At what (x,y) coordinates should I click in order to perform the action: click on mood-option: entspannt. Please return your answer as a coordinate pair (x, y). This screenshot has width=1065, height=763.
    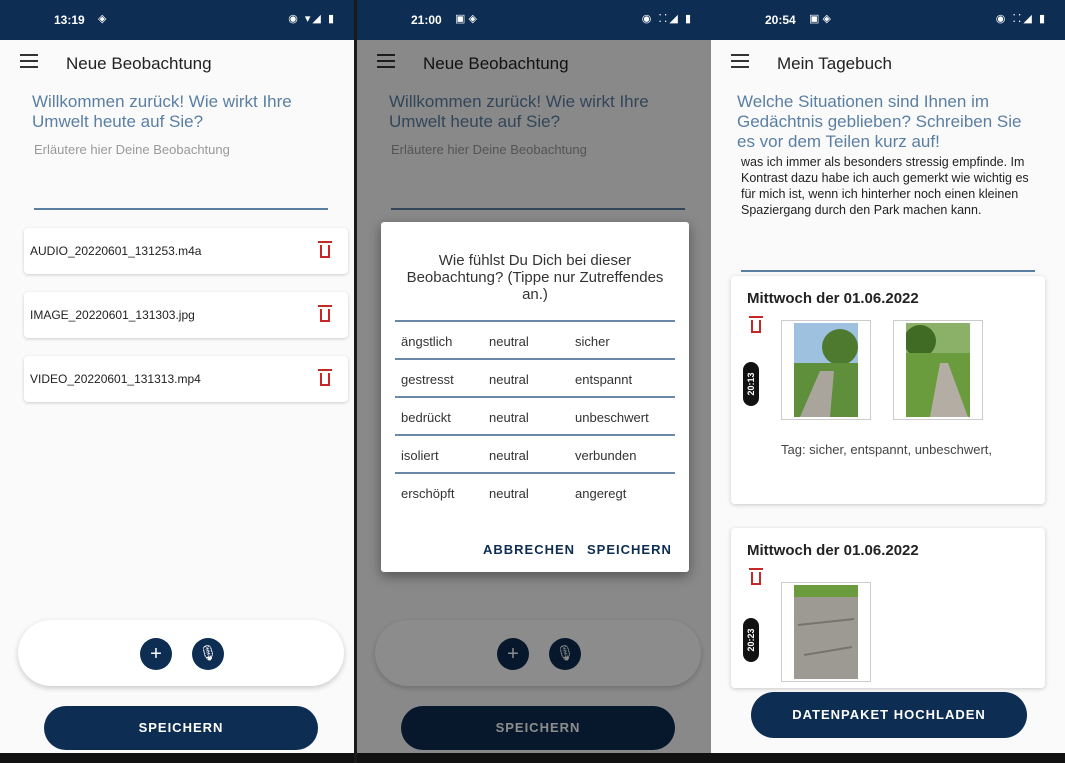
    Looking at the image, I should click on (603, 379).